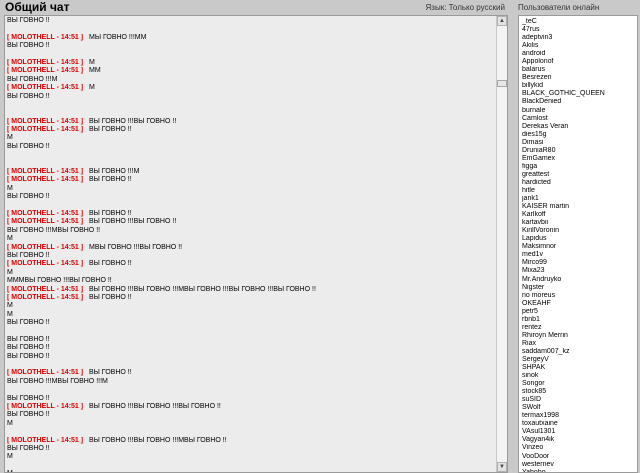  I want to click on user-list-item: dies15g, so click(563, 135).